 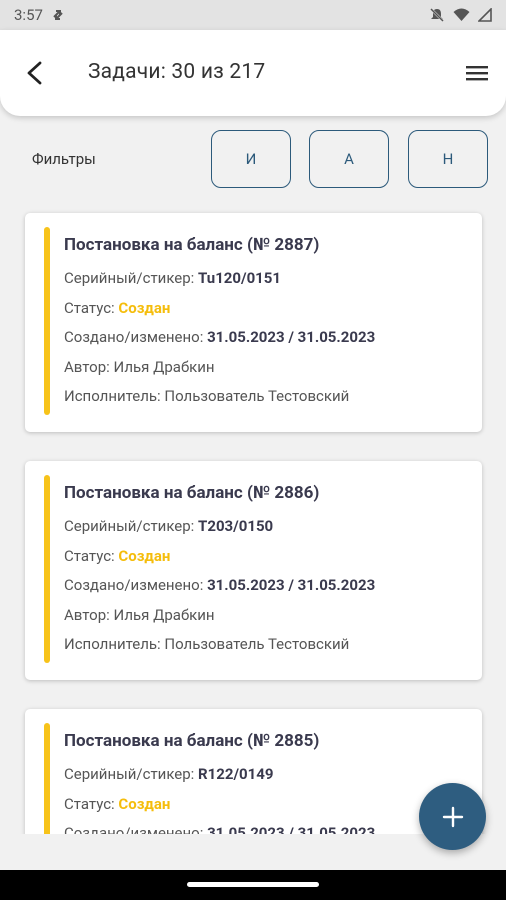 I want to click on filters-label: Фильтры, so click(x=64, y=159).